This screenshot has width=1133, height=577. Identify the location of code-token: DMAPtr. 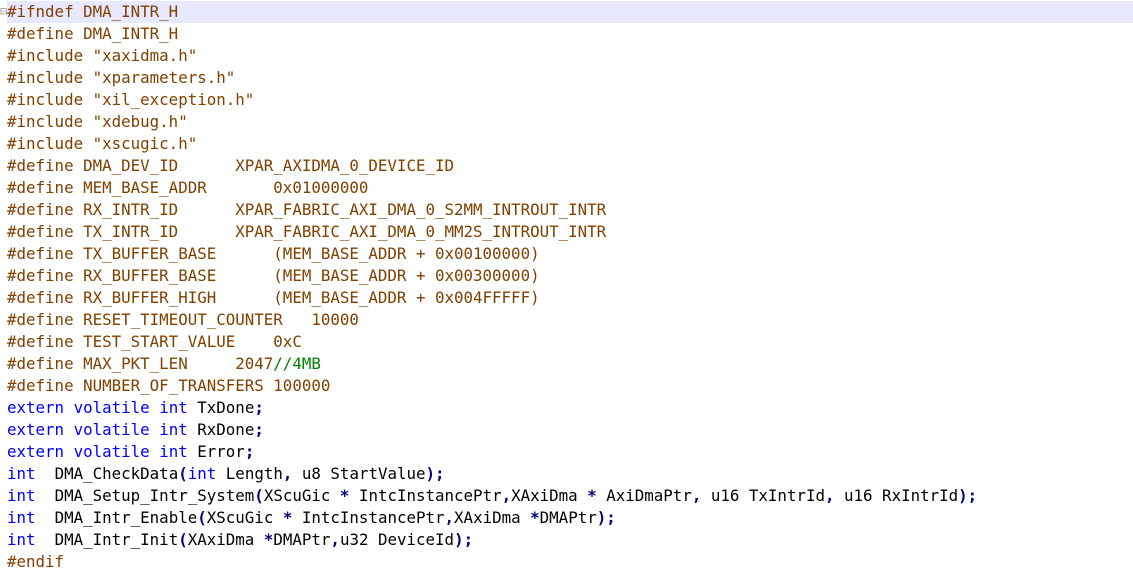
(568, 517).